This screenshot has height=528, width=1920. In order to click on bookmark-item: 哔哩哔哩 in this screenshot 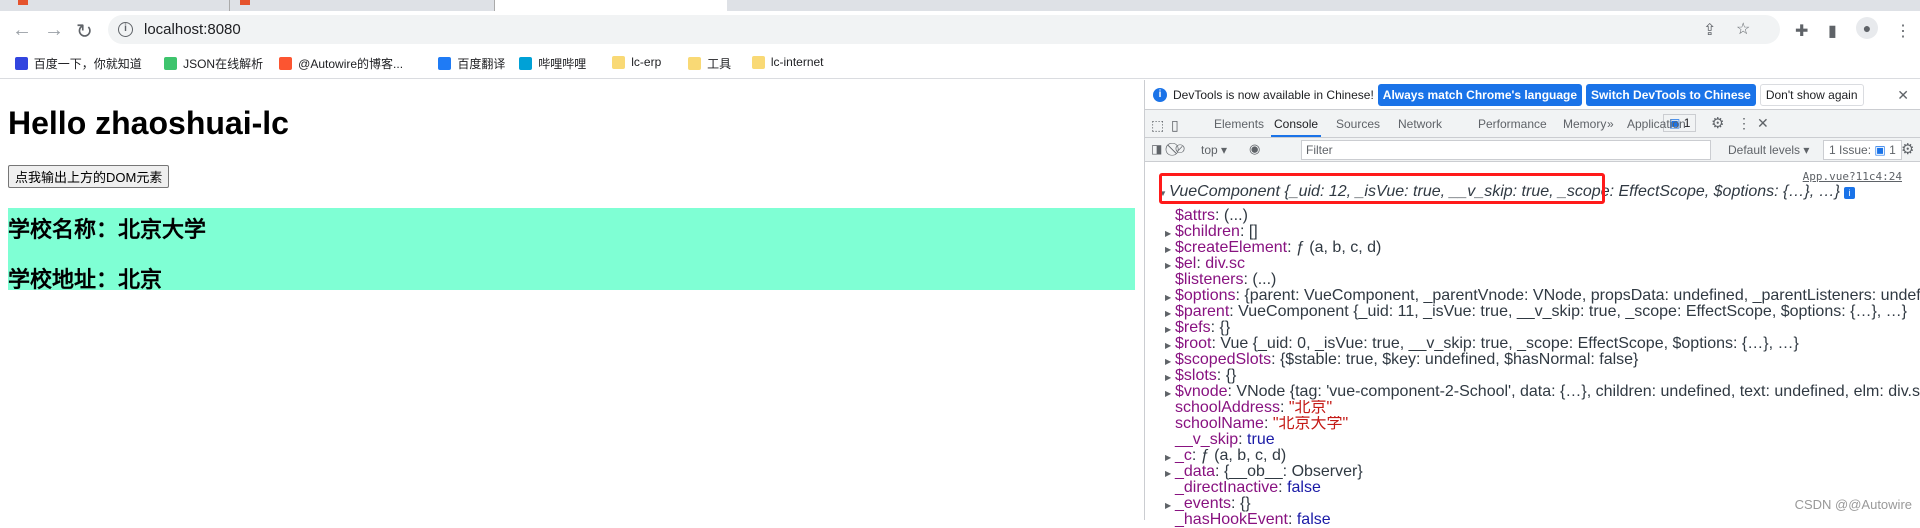, I will do `click(552, 63)`.